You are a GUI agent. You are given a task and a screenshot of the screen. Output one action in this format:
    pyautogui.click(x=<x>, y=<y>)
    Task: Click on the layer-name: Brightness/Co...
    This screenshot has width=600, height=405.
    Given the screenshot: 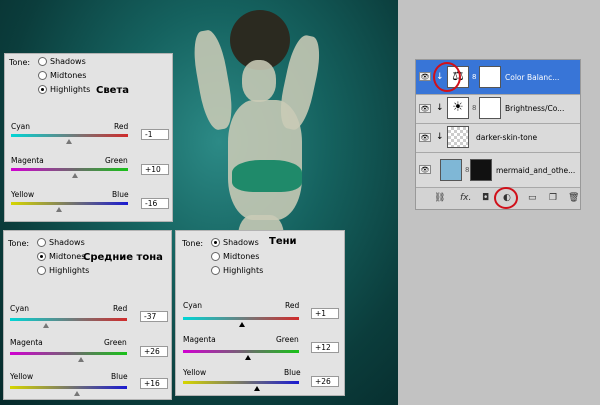 What is the action you would take?
    pyautogui.click(x=535, y=108)
    